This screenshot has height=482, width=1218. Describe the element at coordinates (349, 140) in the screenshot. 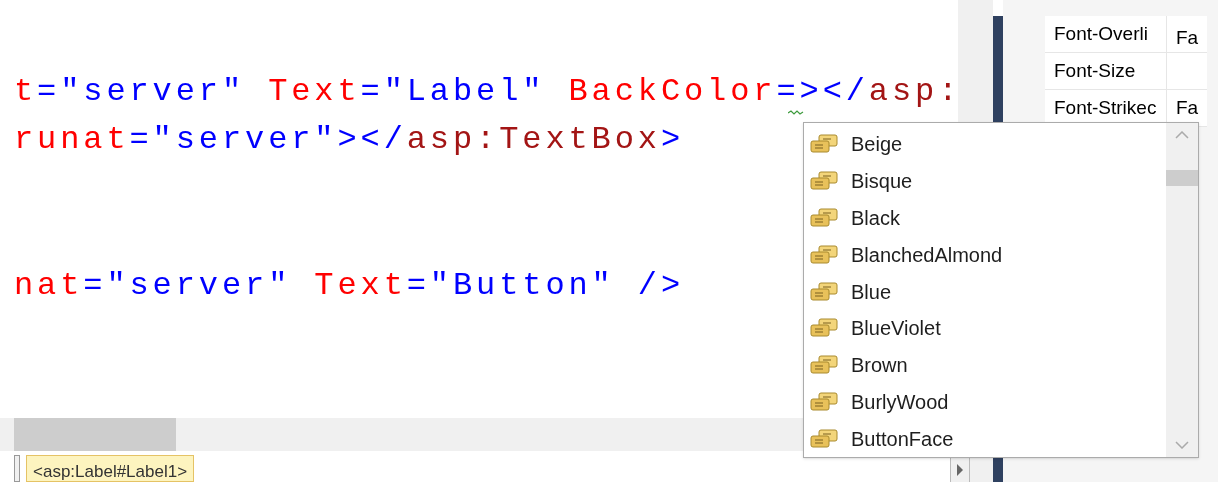

I see `code-line: runat="server"></asp:TextBox>` at that location.